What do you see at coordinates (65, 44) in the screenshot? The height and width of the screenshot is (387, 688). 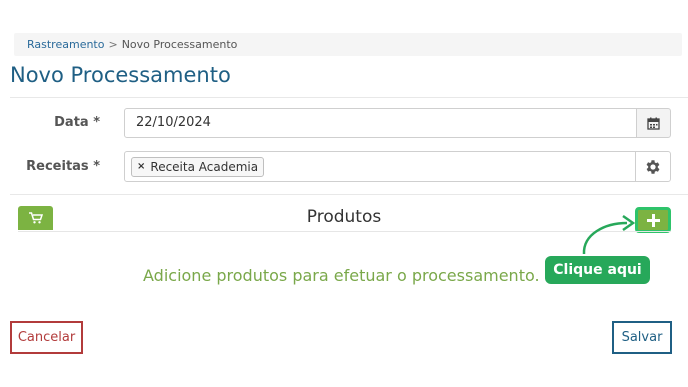 I see `breadcrumb-link-rastreamento: Rastreamento` at bounding box center [65, 44].